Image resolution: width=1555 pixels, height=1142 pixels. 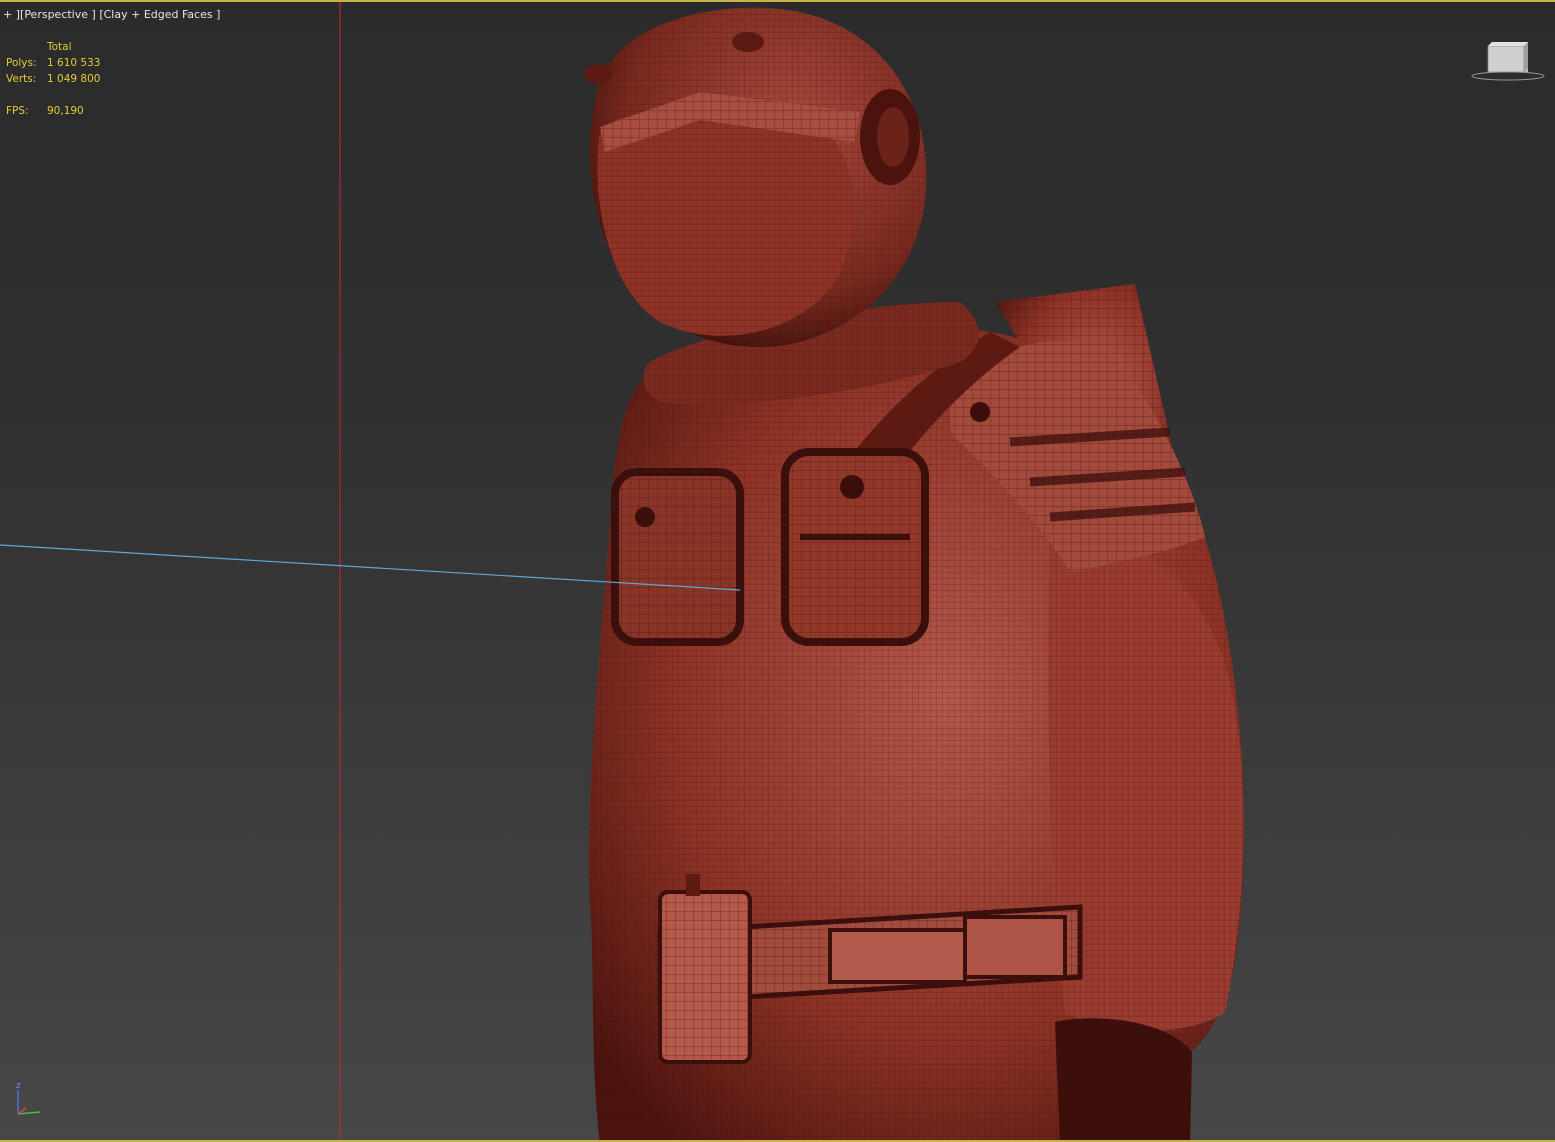 What do you see at coordinates (18, 1086) in the screenshot?
I see `svg-text: z` at bounding box center [18, 1086].